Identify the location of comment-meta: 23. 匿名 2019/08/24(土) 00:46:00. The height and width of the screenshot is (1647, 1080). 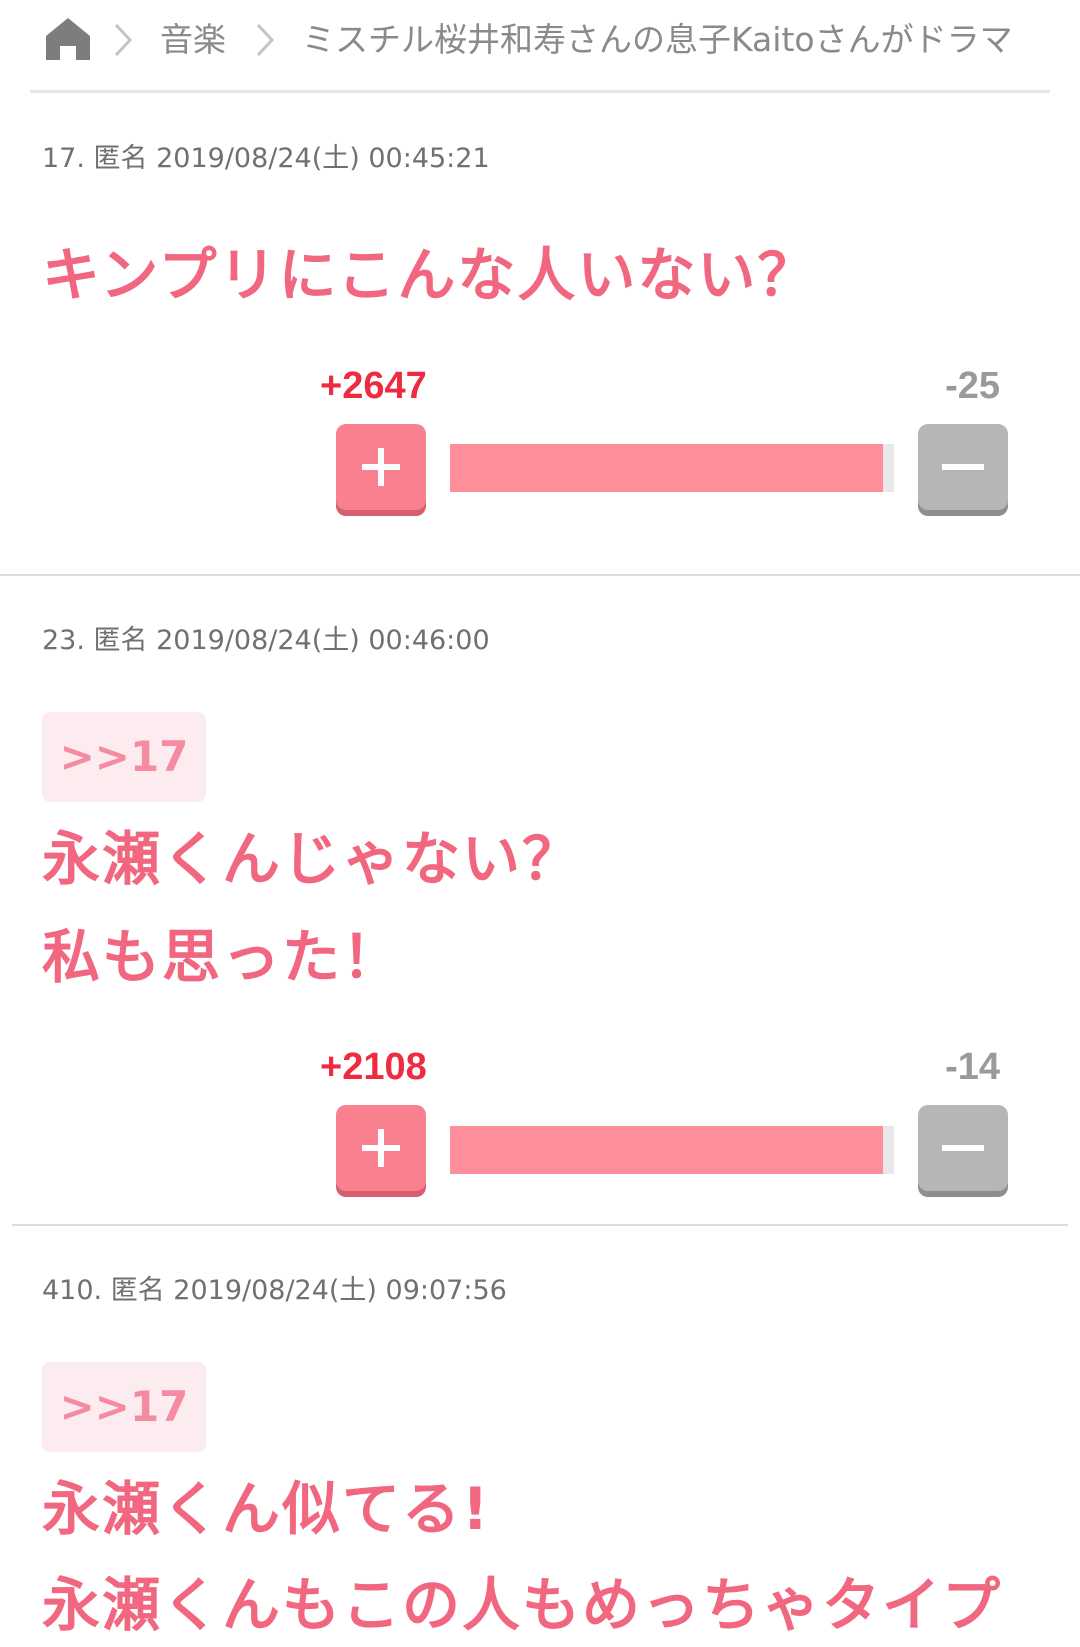
(266, 640).